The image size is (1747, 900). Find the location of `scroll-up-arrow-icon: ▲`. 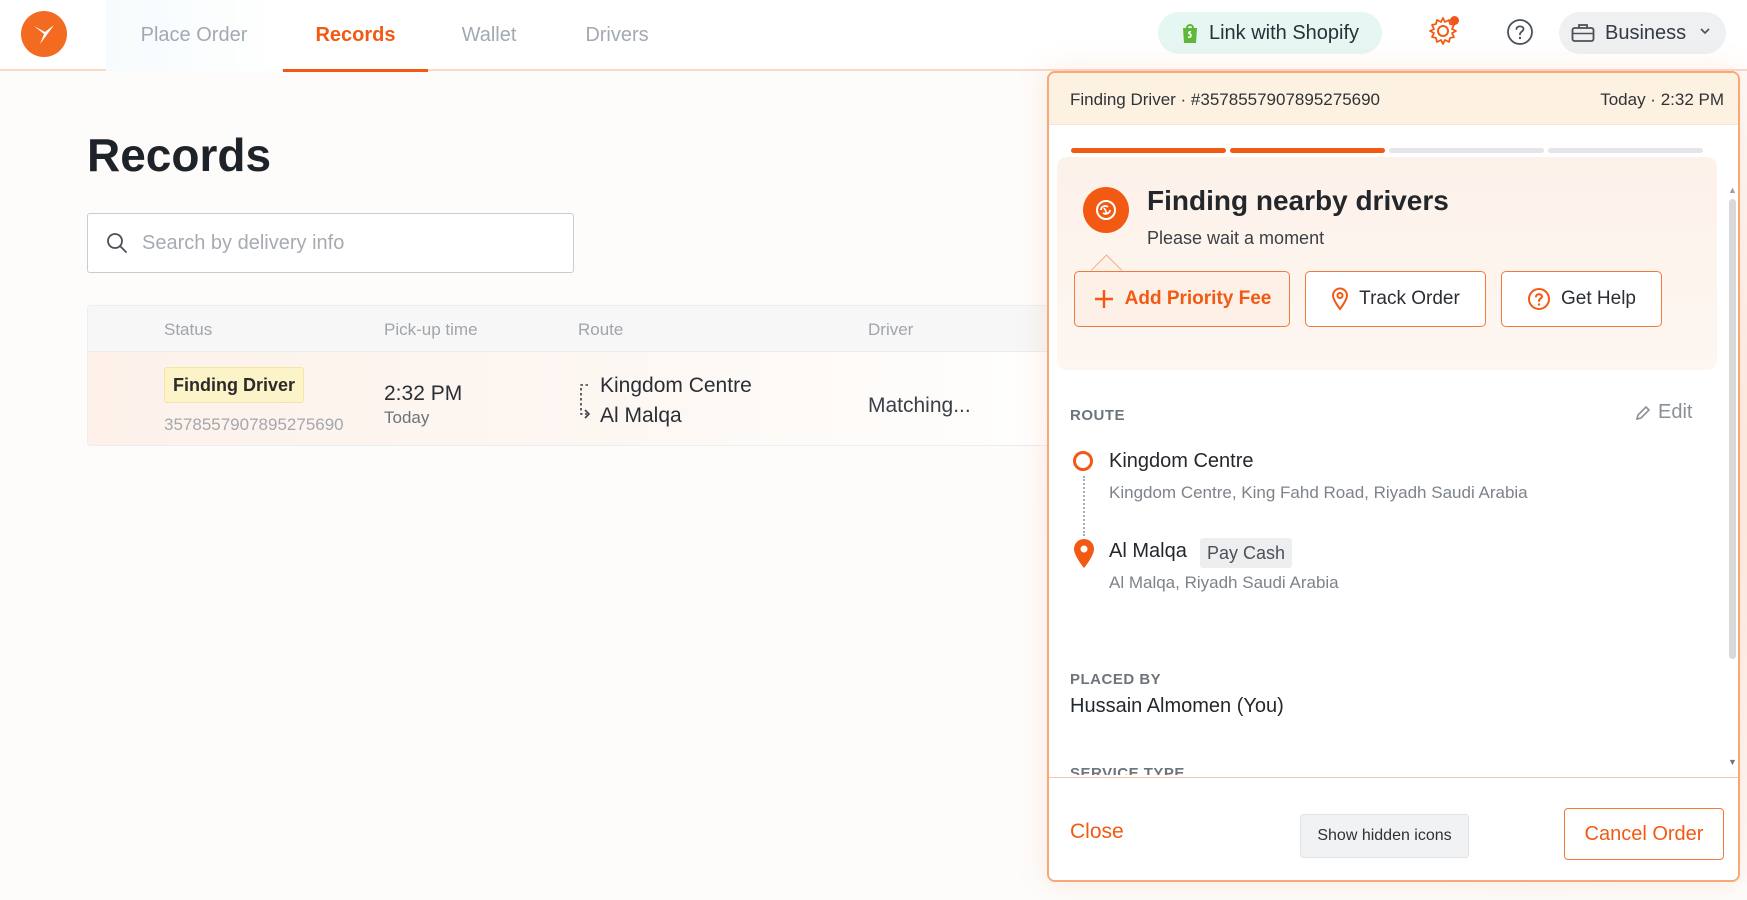

scroll-up-arrow-icon: ▲ is located at coordinates (1732, 190).